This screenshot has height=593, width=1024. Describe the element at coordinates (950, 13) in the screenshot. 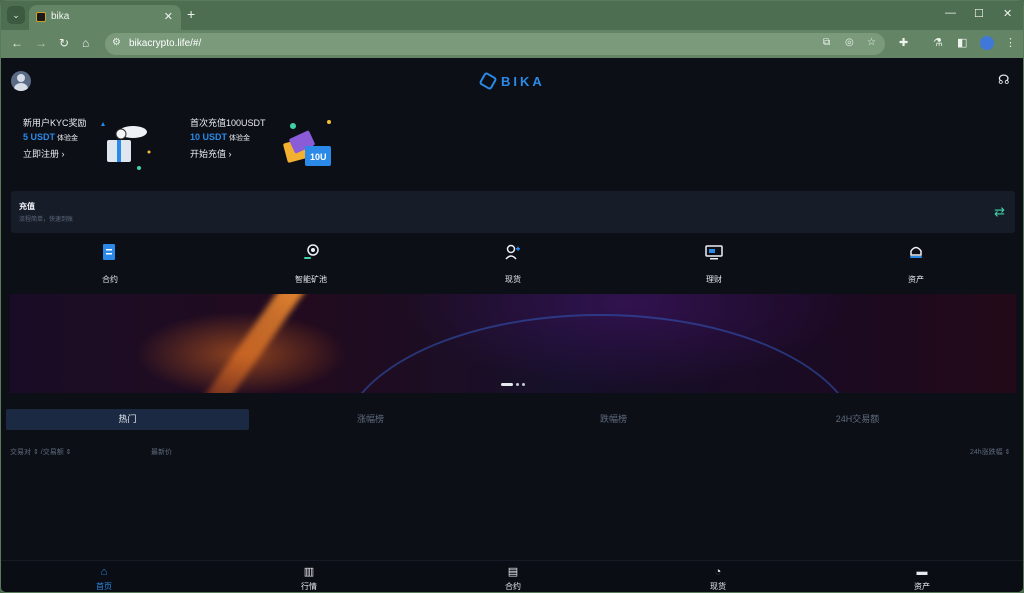

I see `minimize-button: —` at that location.